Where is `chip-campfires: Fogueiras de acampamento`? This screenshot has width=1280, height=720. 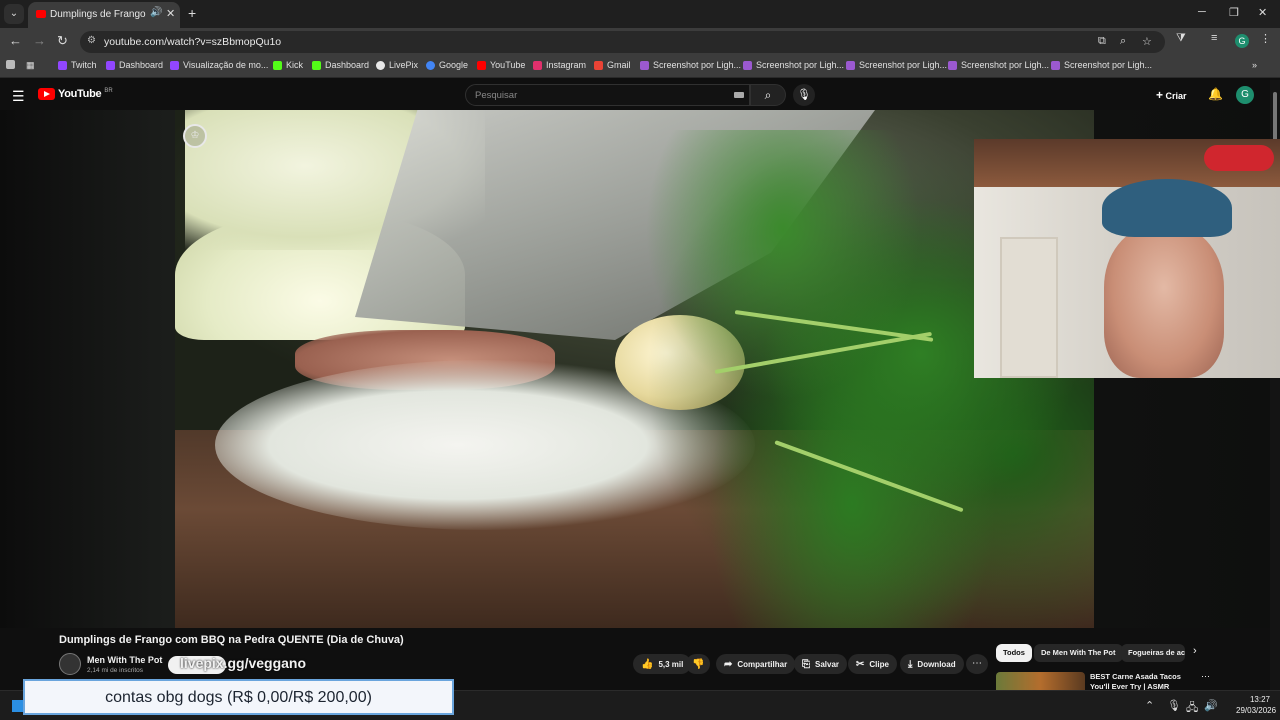
chip-campfires: Fogueiras de acampamento is located at coordinates (1153, 653).